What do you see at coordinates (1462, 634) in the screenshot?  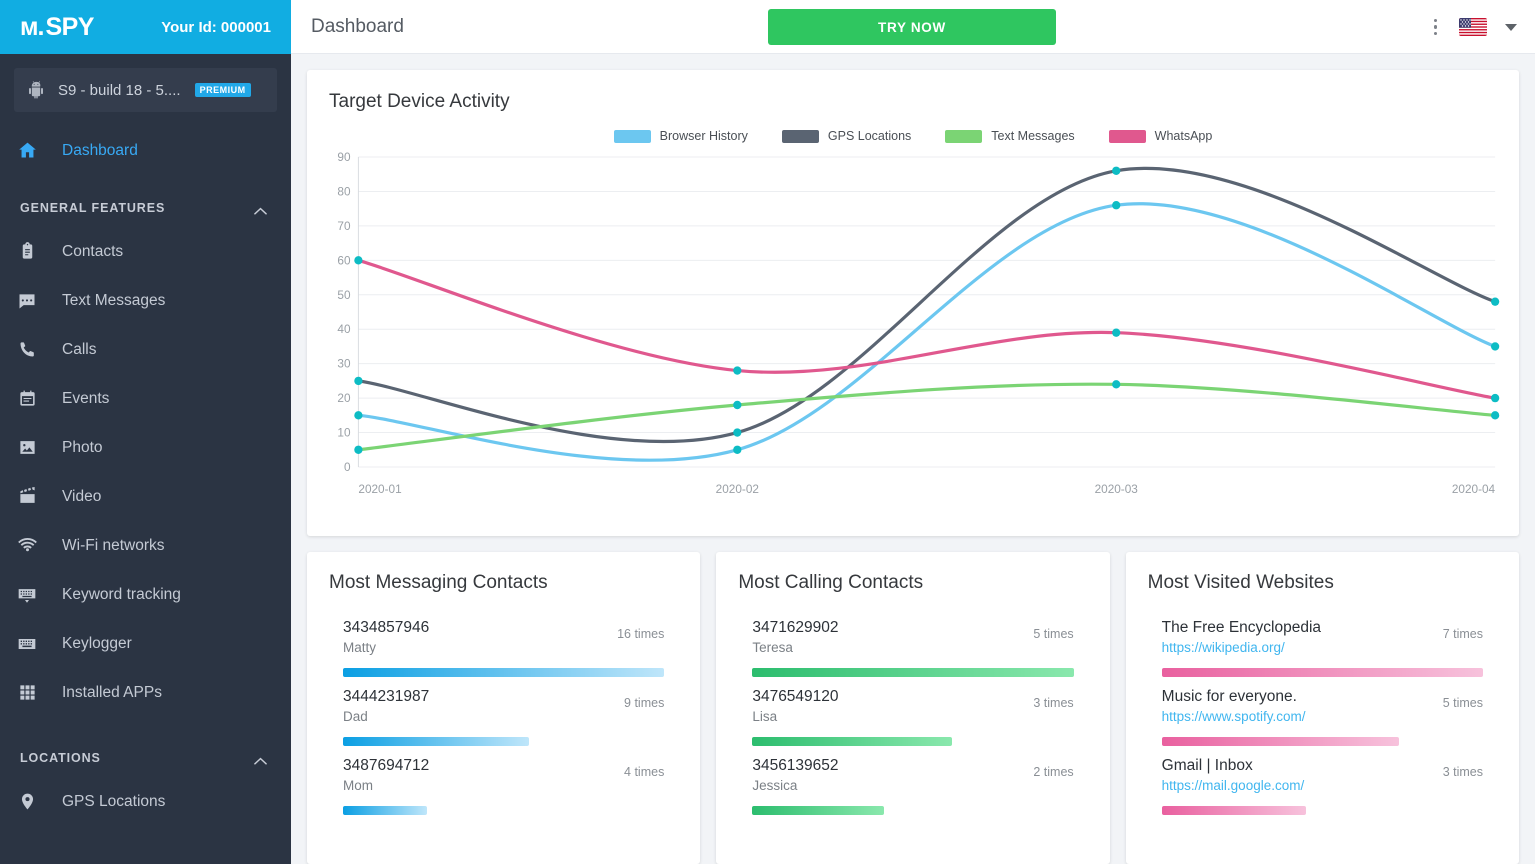 I see `item-count-label: 7 times` at bounding box center [1462, 634].